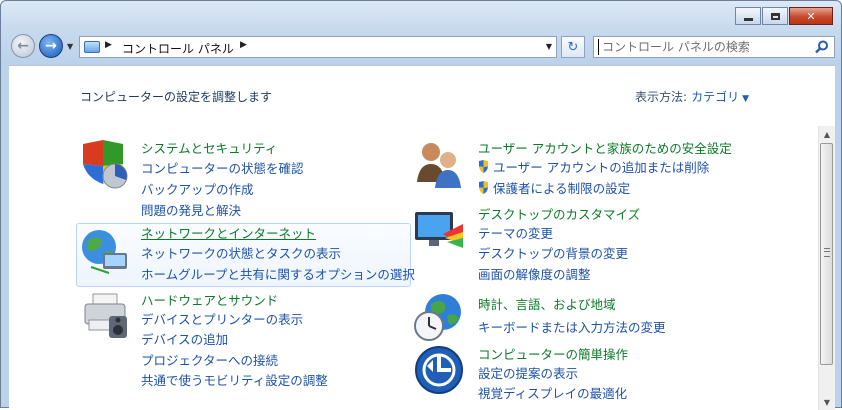  I want to click on view-by-dropdown: カテゴリ ▼, so click(720, 96).